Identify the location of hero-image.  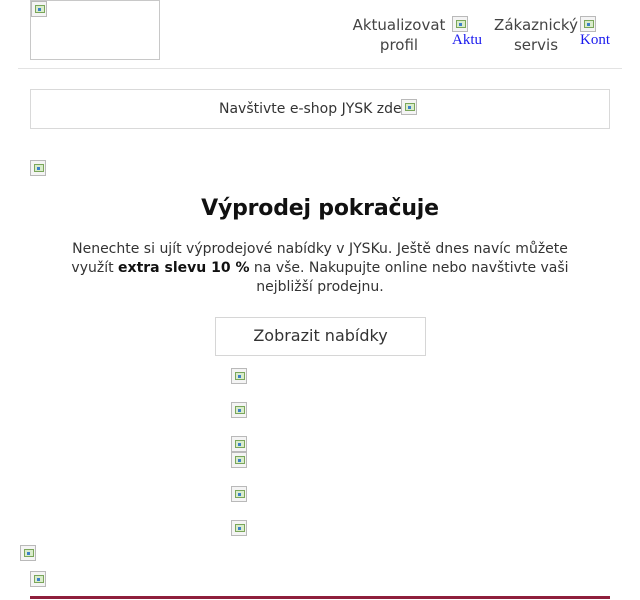
(38, 168).